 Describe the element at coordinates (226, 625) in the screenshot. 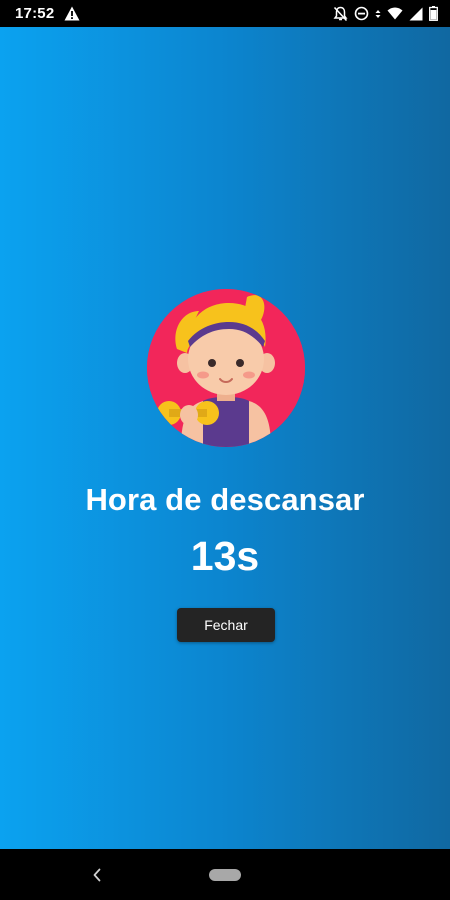

I see `close-button: Fechar` at that location.